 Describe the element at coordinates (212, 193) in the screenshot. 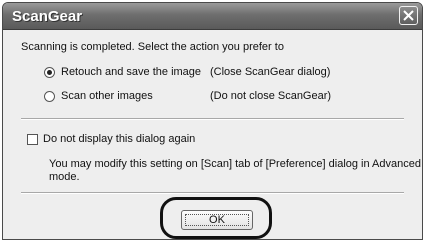

I see `divider-bottom` at that location.